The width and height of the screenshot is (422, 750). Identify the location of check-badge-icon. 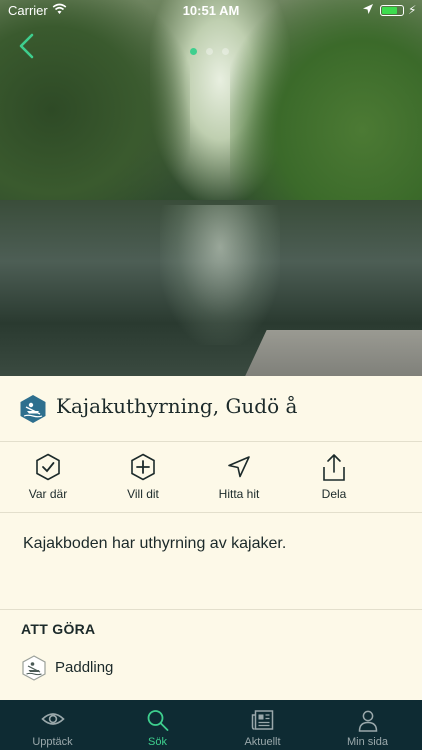
(48, 467).